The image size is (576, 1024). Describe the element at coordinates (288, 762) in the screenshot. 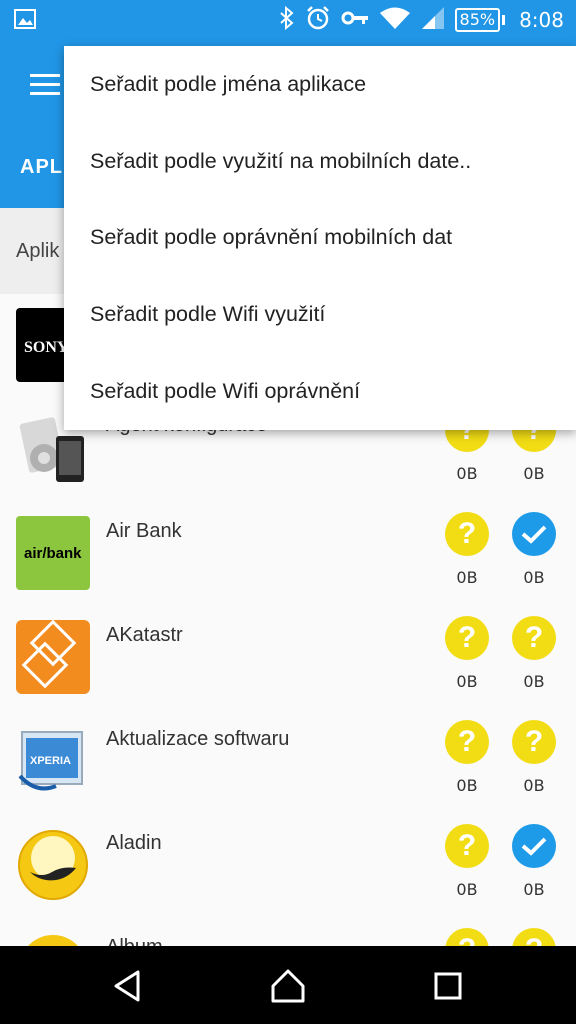

I see `app-row: XPERIA Aktualizace softwaru ? 0B ? 0B` at that location.